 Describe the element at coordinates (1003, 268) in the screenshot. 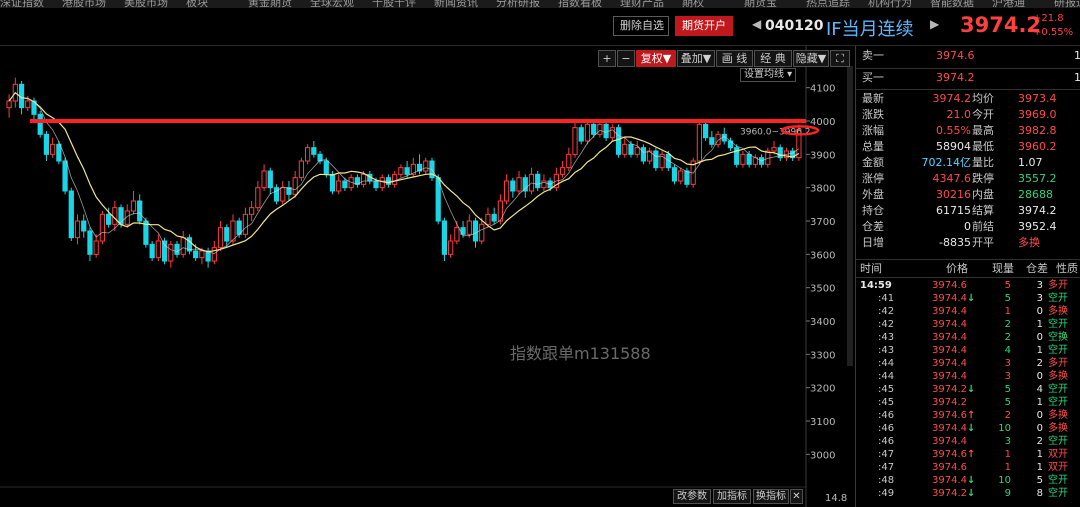

I see `ticks-header-volume: 现量` at that location.